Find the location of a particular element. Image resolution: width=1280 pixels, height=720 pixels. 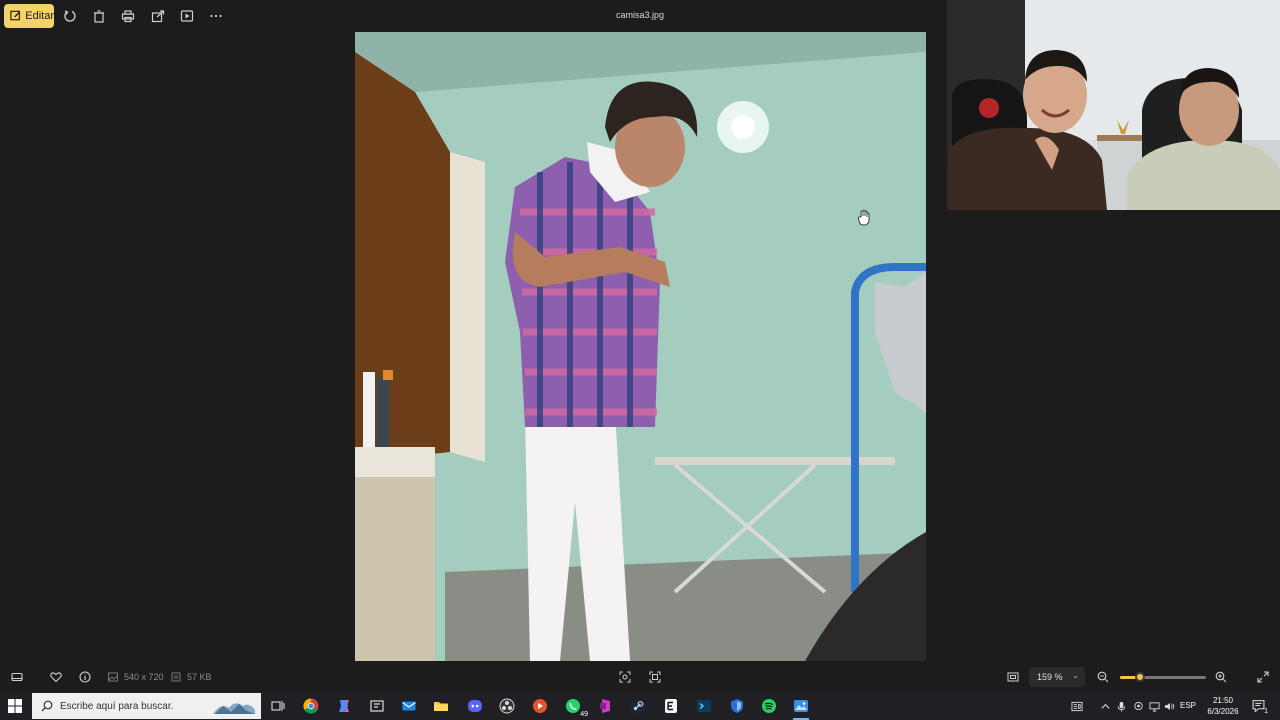

store-app-icon is located at coordinates (377, 706).